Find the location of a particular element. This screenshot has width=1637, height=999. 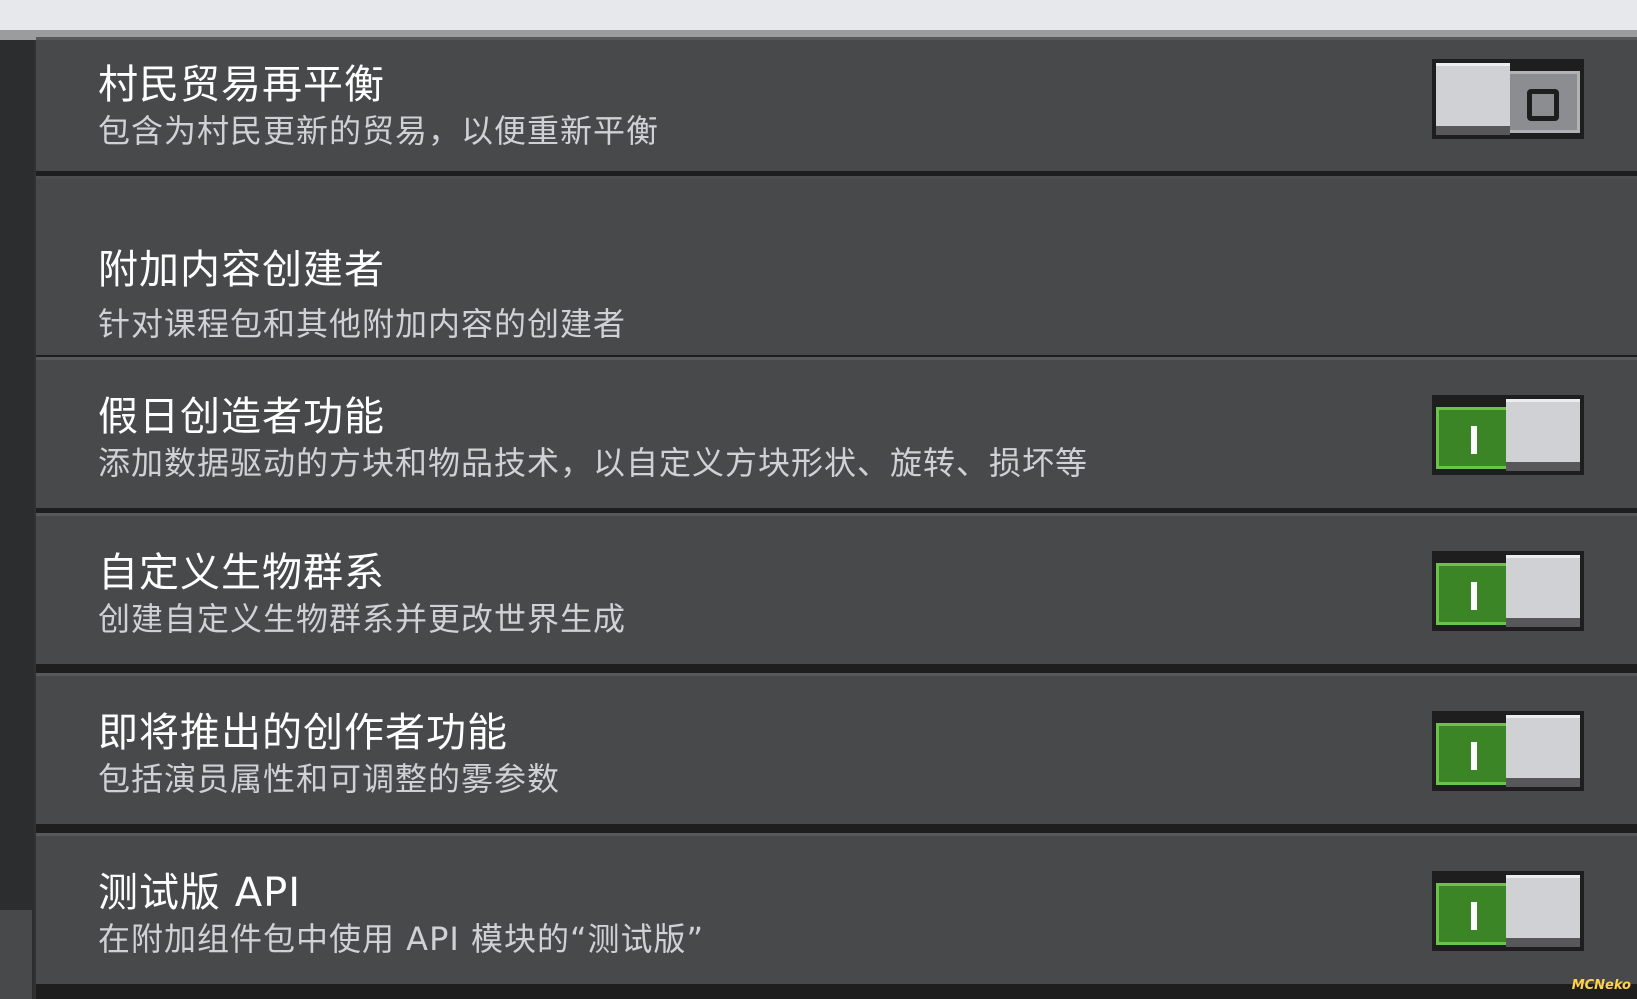

villager-trade-rebalancing-toggle is located at coordinates (1508, 99).